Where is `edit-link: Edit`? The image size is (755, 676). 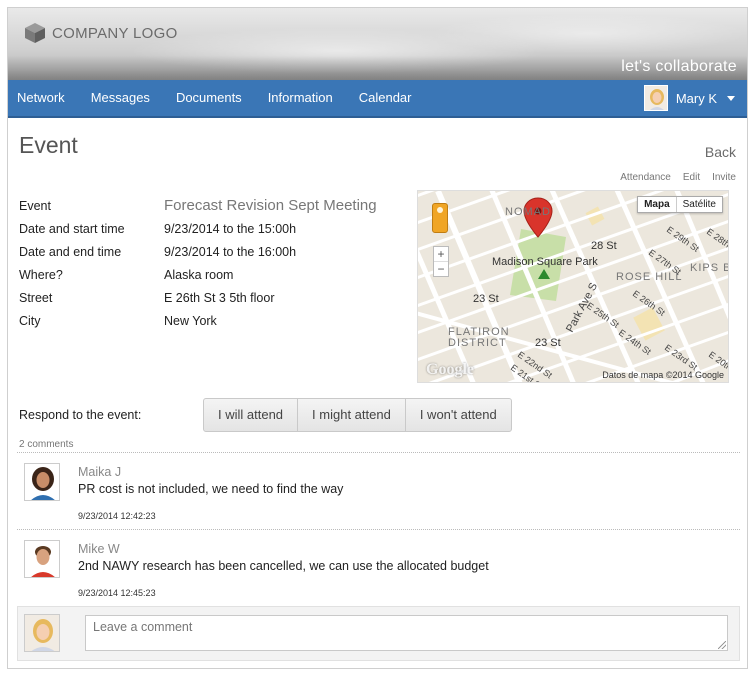 edit-link: Edit is located at coordinates (691, 177).